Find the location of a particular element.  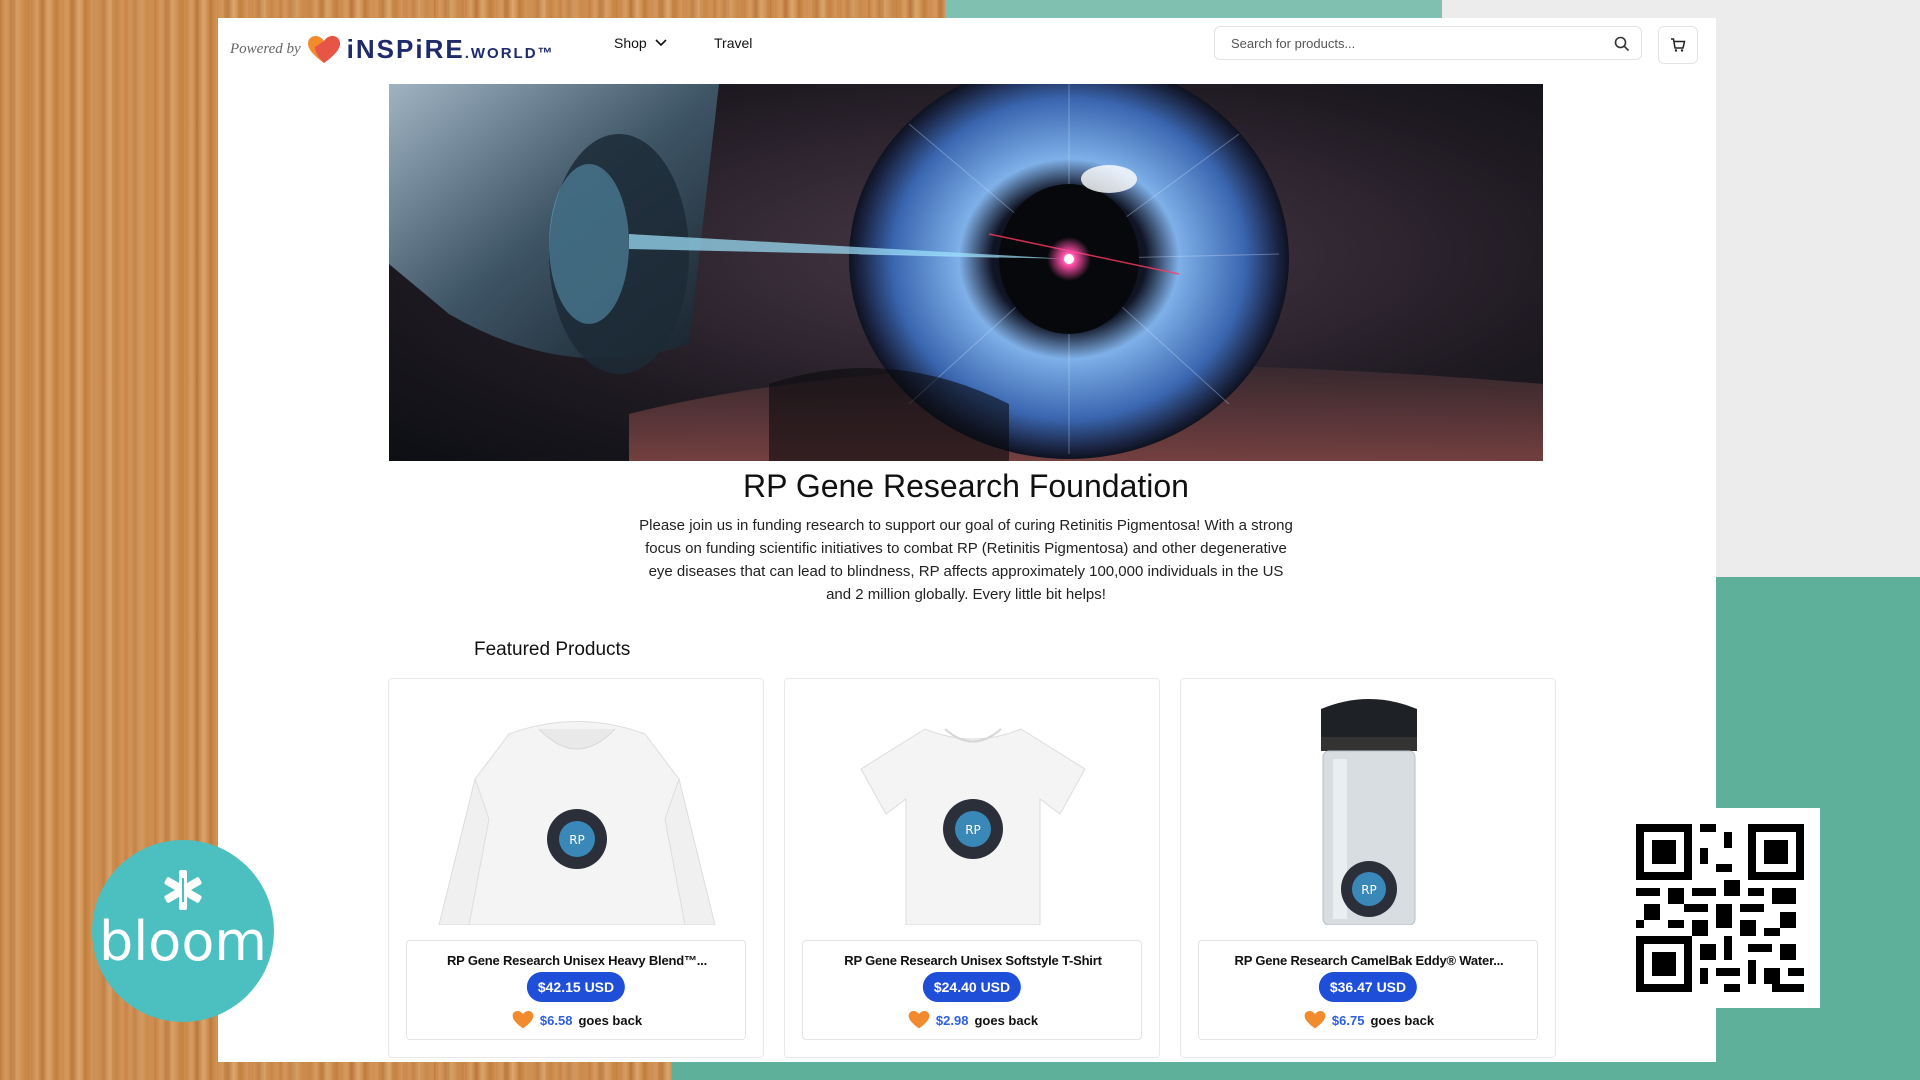

featured-products-heading: Featured Products is located at coordinates (552, 649).